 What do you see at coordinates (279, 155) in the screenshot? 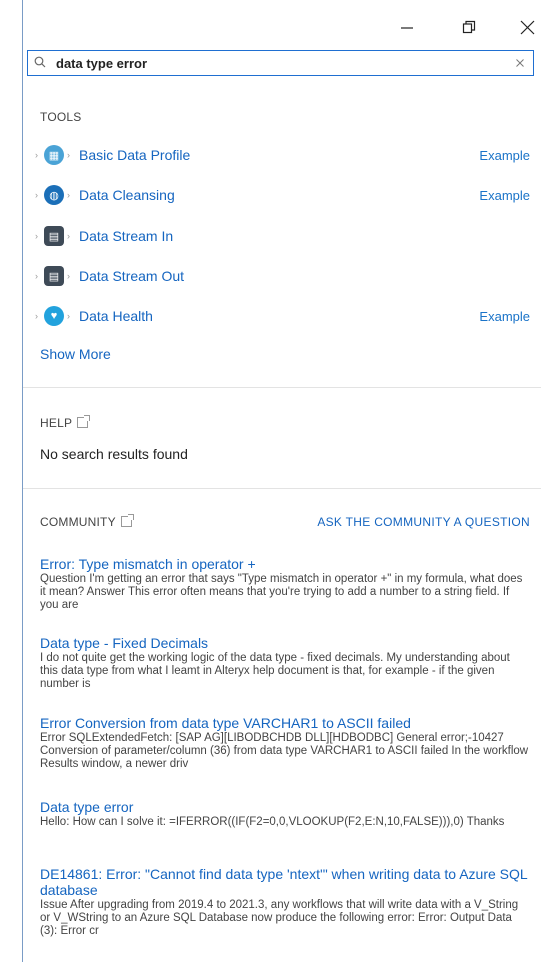
I see `tool-name: Basic Data Profile` at bounding box center [279, 155].